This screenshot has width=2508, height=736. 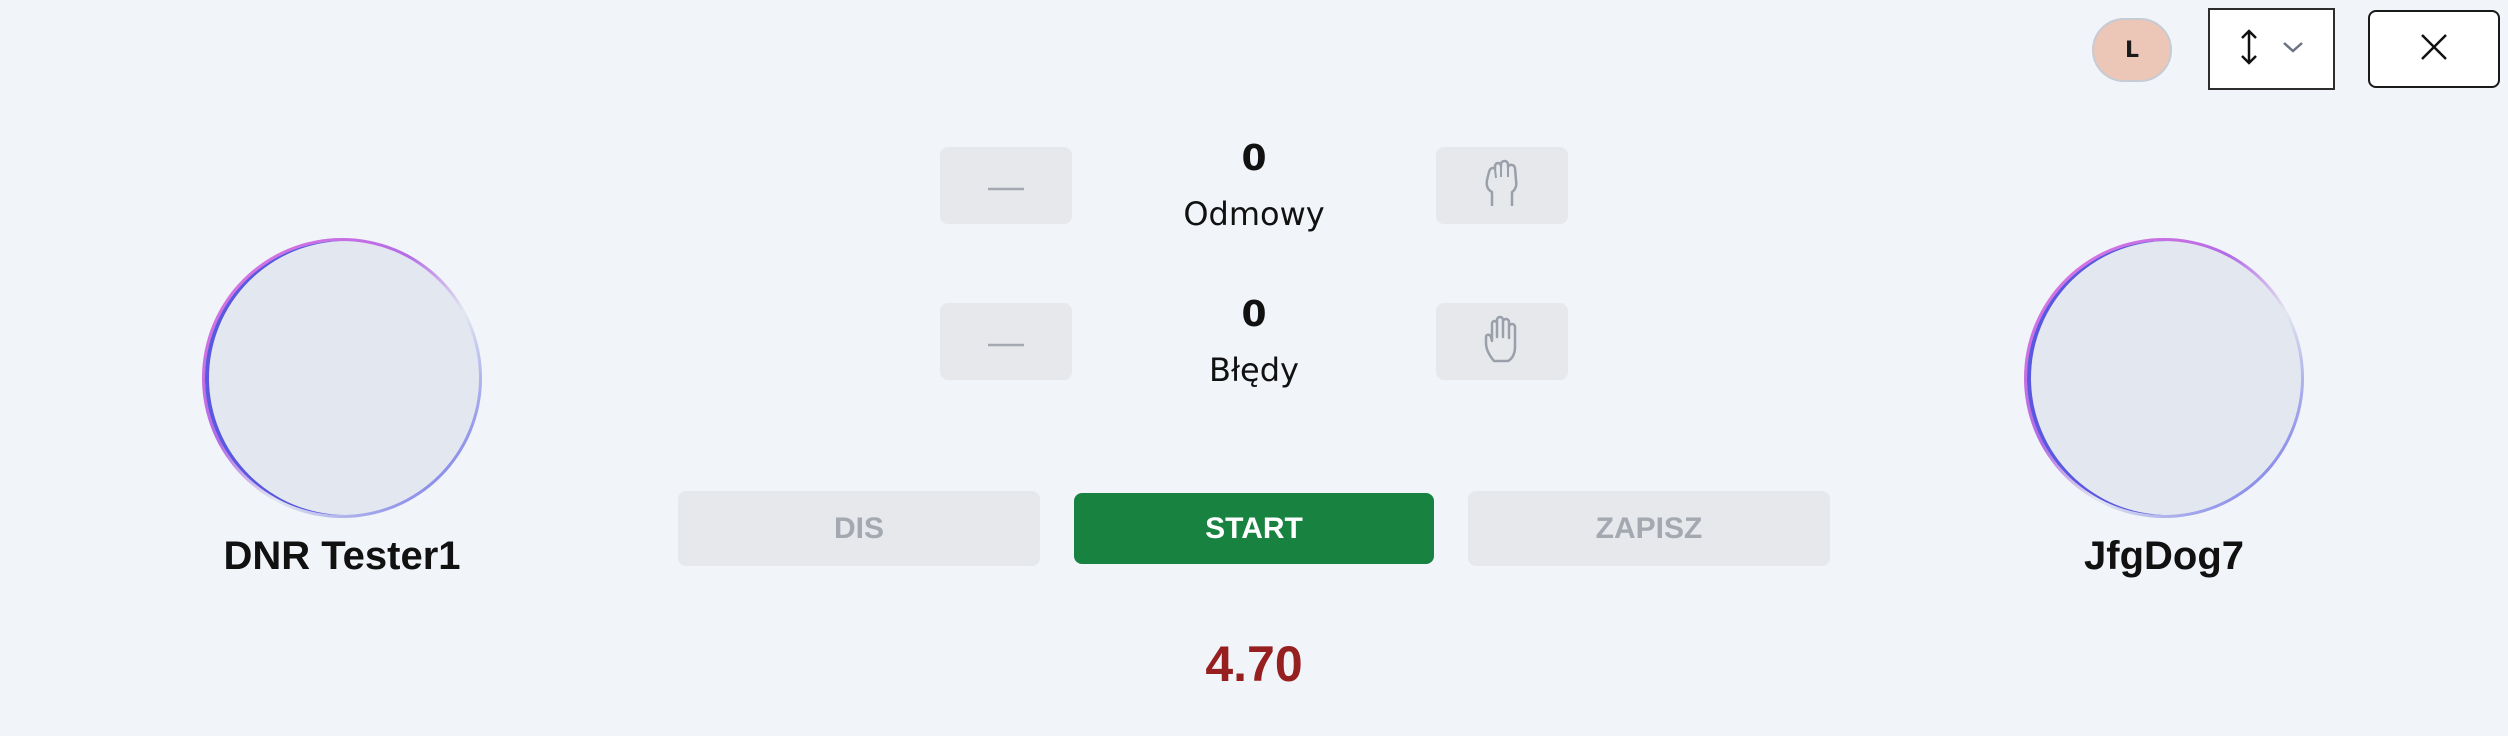 I want to click on close-button, so click(x=2434, y=49).